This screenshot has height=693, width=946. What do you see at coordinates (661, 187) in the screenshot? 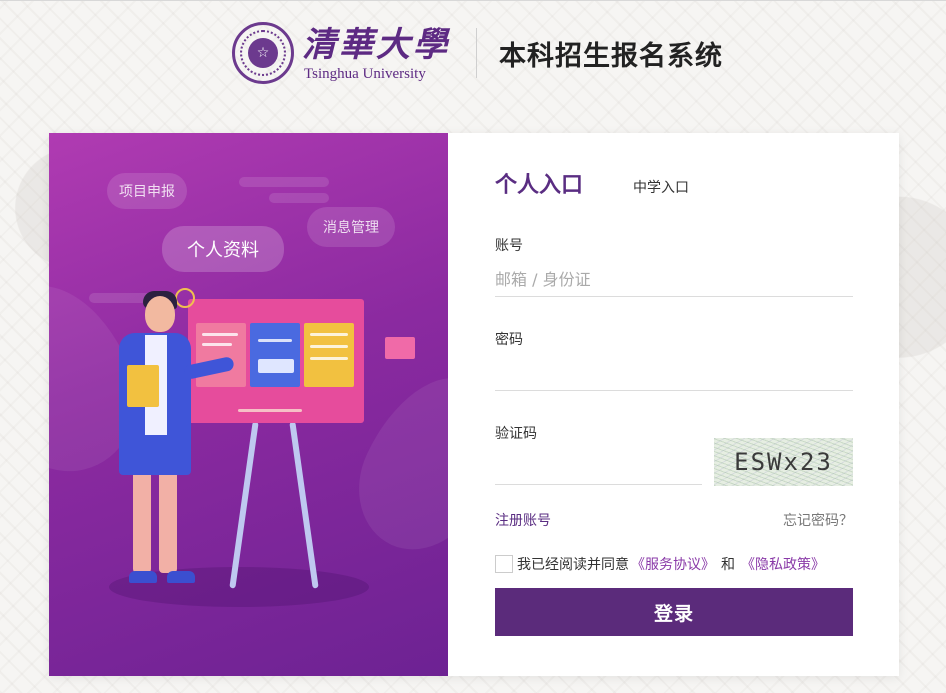
I see `tab-school-entry: 中学入口` at bounding box center [661, 187].